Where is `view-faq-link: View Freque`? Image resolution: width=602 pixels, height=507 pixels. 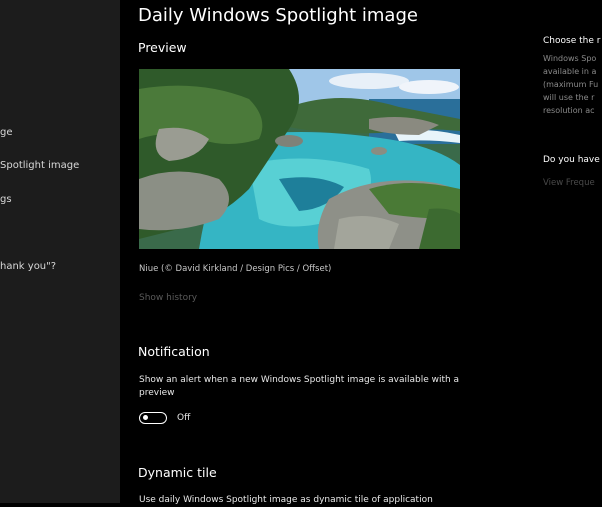 view-faq-link: View Freque is located at coordinates (569, 183).